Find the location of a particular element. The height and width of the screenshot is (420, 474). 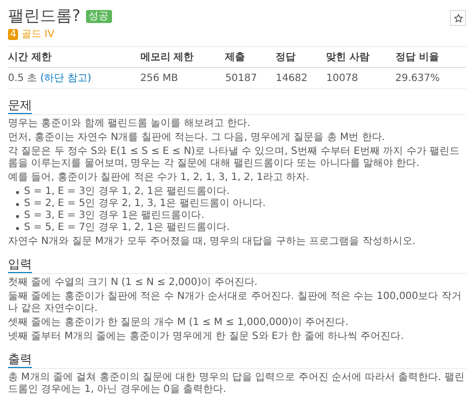

table-cell: 256 MB is located at coordinates (183, 78).